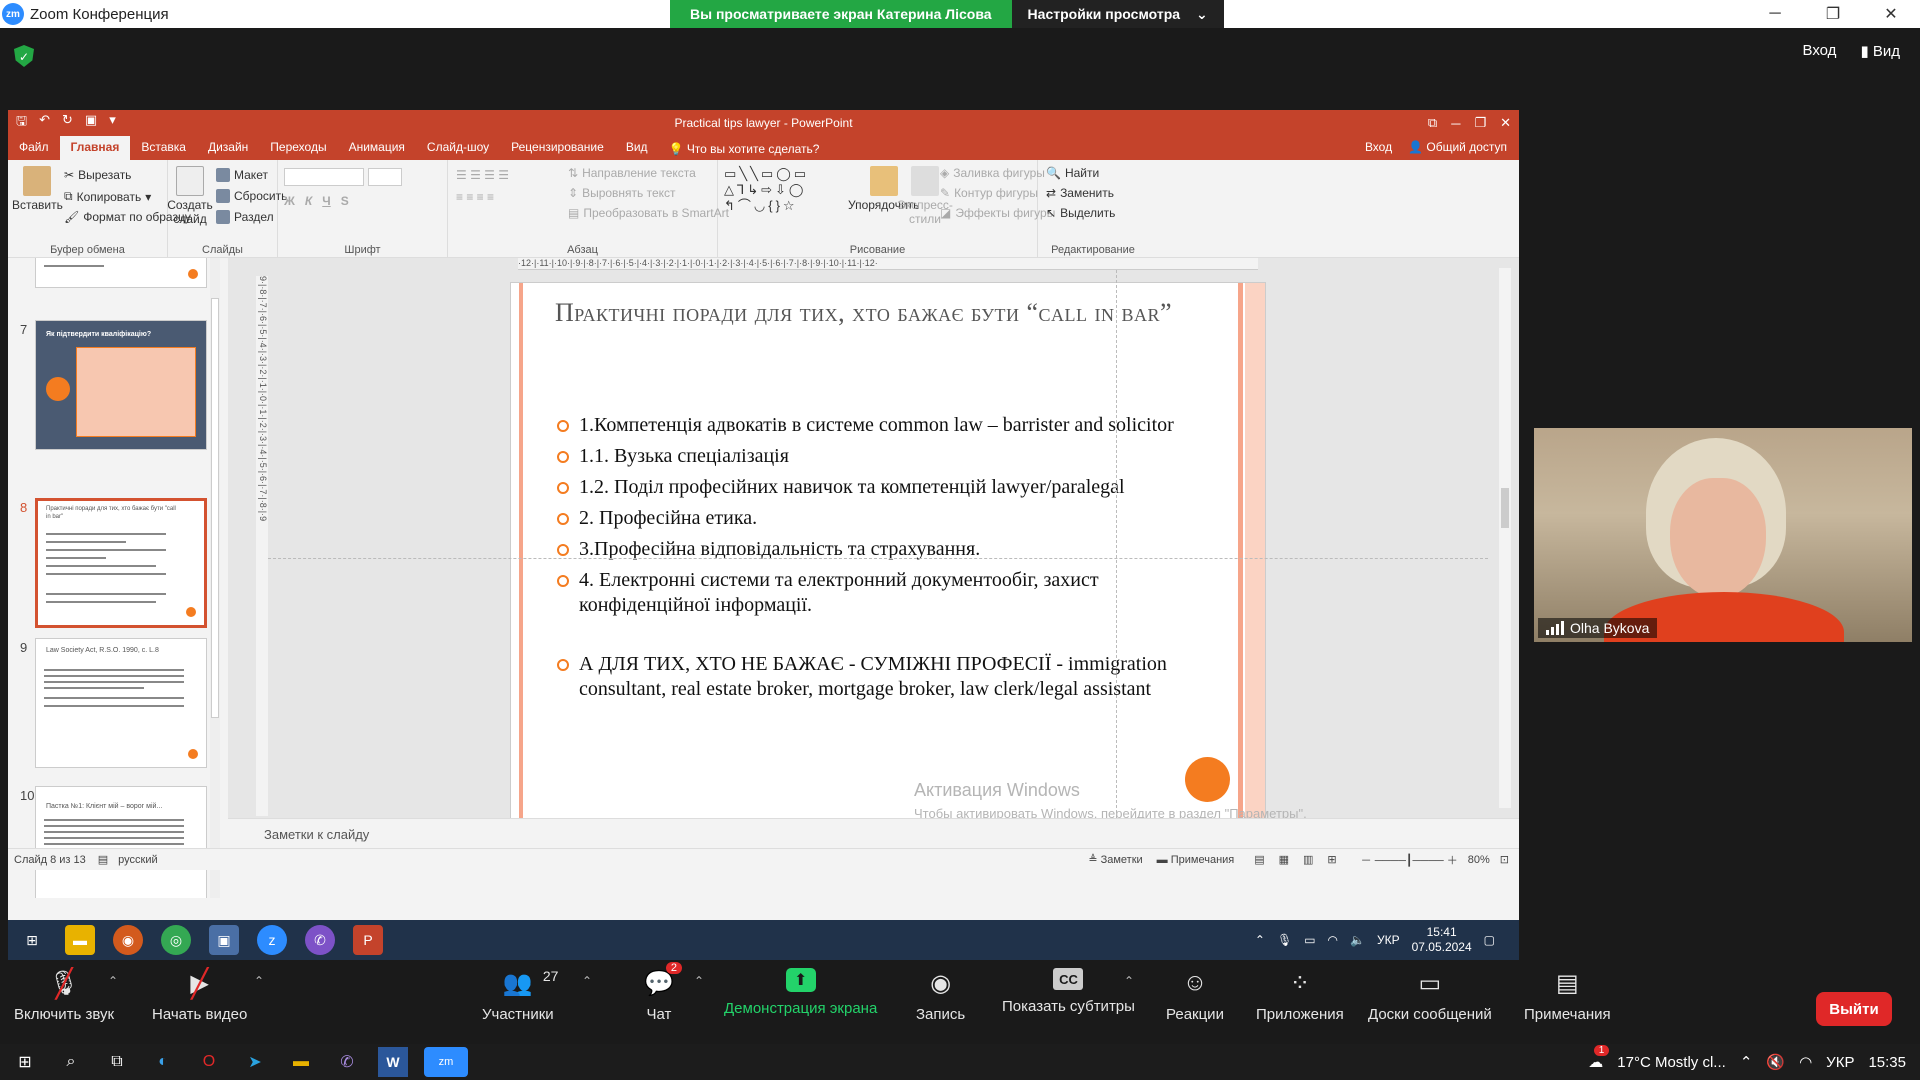 The width and height of the screenshot is (1920, 1080). I want to click on align-buttons: ≡ ≡ ≡ ≡, so click(475, 197).